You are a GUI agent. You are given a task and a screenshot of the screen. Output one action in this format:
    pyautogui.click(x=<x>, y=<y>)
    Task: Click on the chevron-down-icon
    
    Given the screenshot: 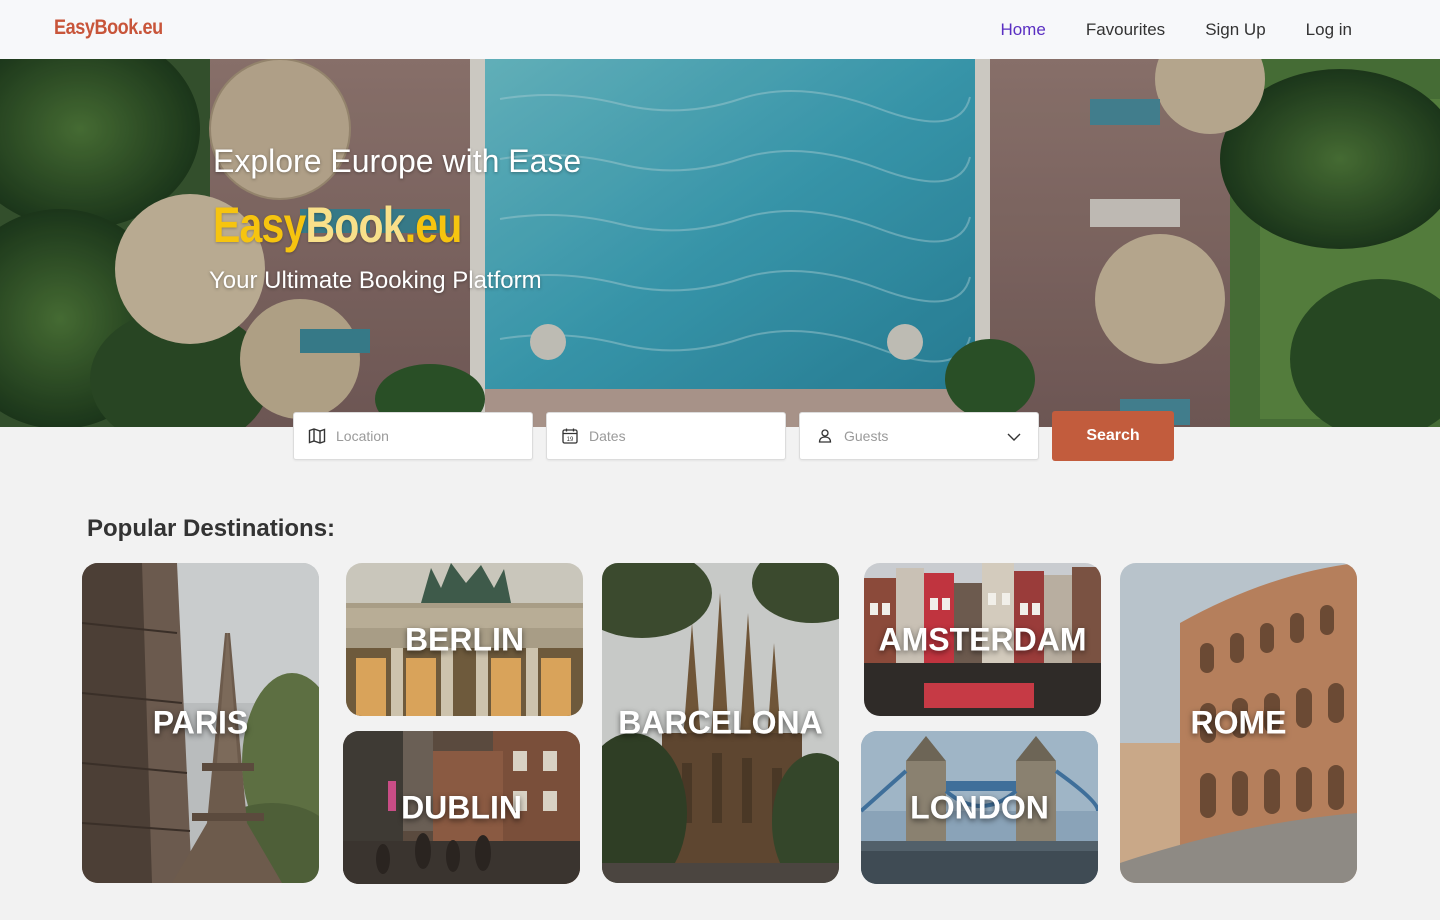 What is the action you would take?
    pyautogui.click(x=1014, y=437)
    